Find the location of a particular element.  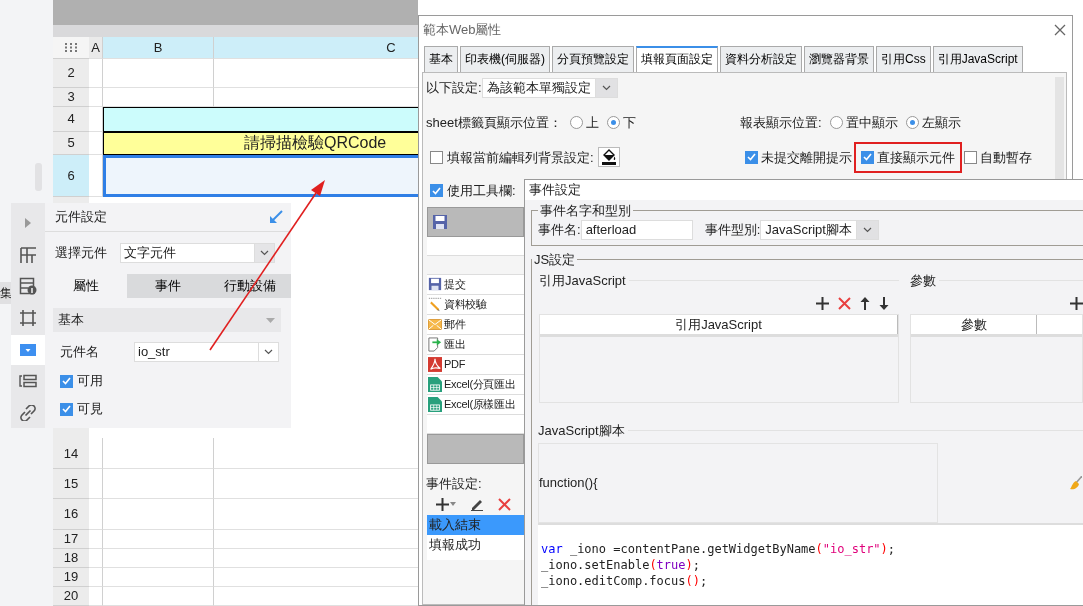

tab: 引用JavaScript is located at coordinates (977, 59).